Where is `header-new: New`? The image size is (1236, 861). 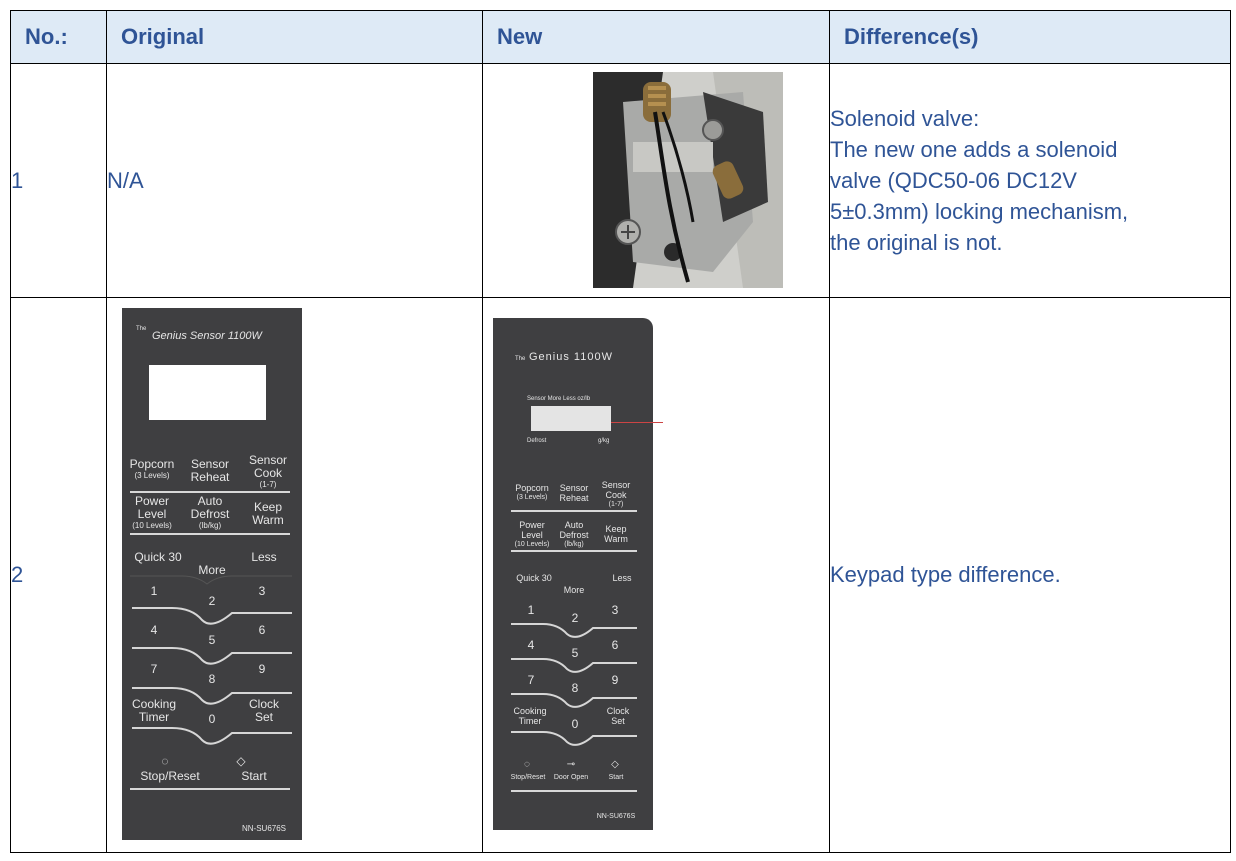 header-new: New is located at coordinates (656, 37).